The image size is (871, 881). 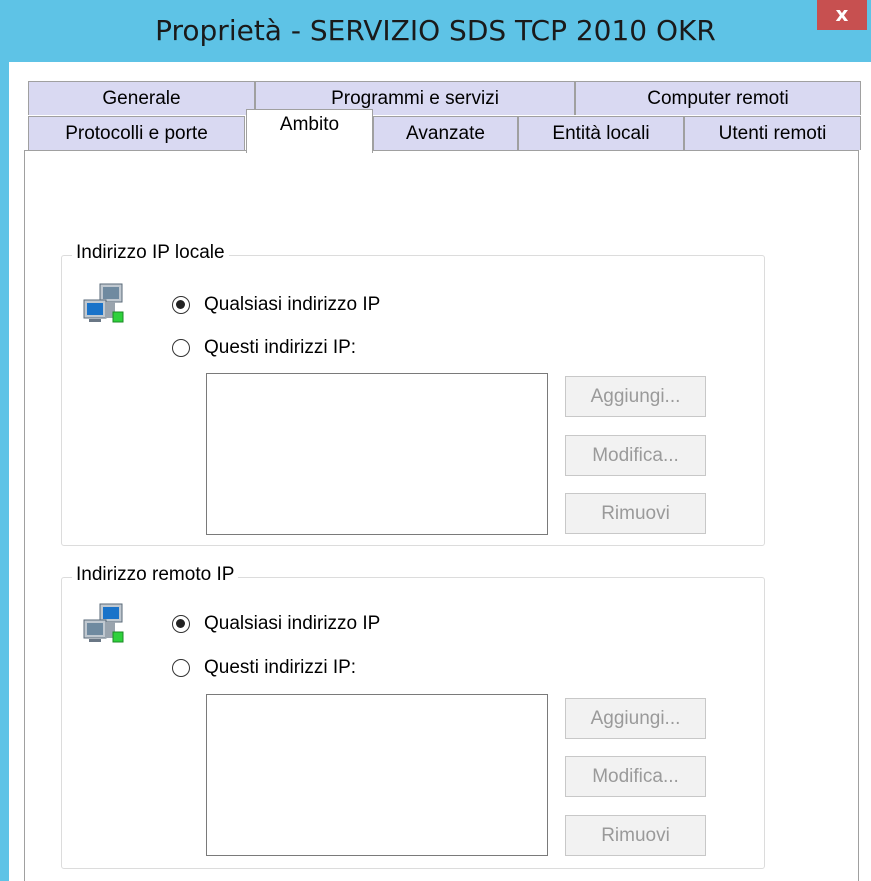 I want to click on tab-computer-remoti: Computer remoti, so click(x=718, y=98).